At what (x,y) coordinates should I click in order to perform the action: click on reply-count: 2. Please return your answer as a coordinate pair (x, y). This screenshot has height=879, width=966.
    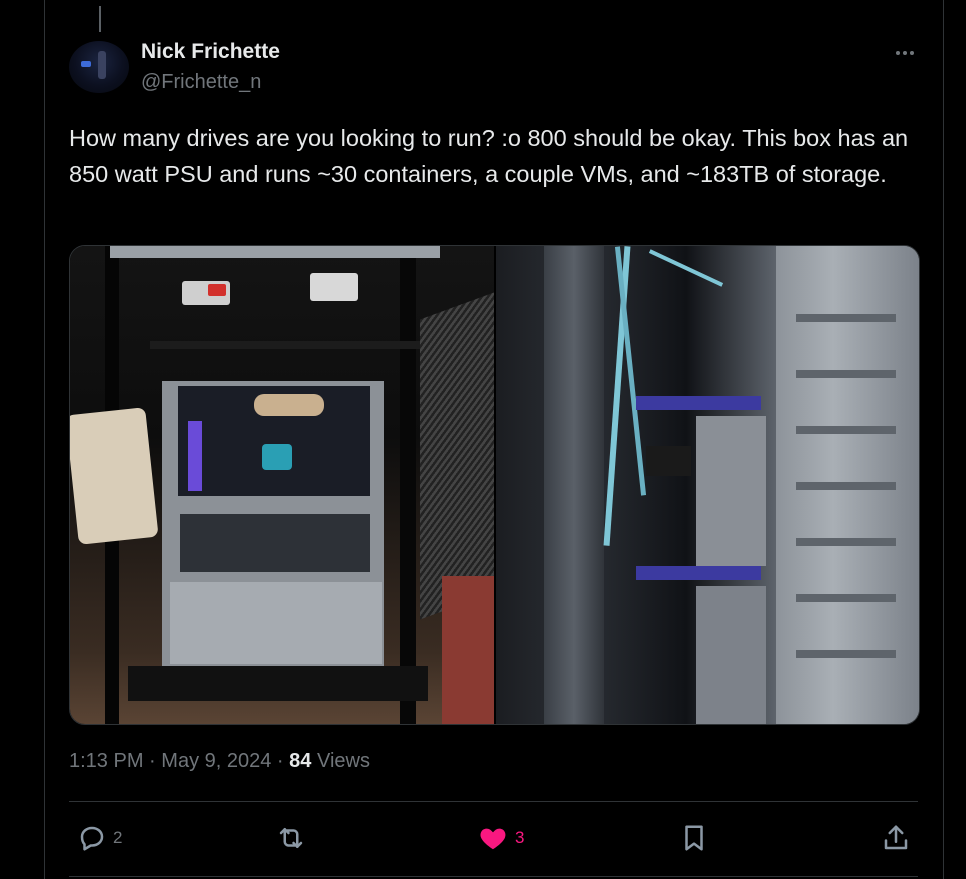
    Looking at the image, I should click on (118, 837).